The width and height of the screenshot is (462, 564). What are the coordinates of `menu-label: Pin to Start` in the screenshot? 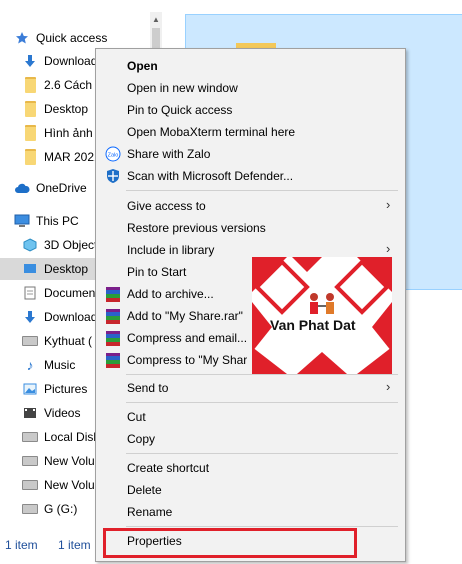 It's located at (157, 272).